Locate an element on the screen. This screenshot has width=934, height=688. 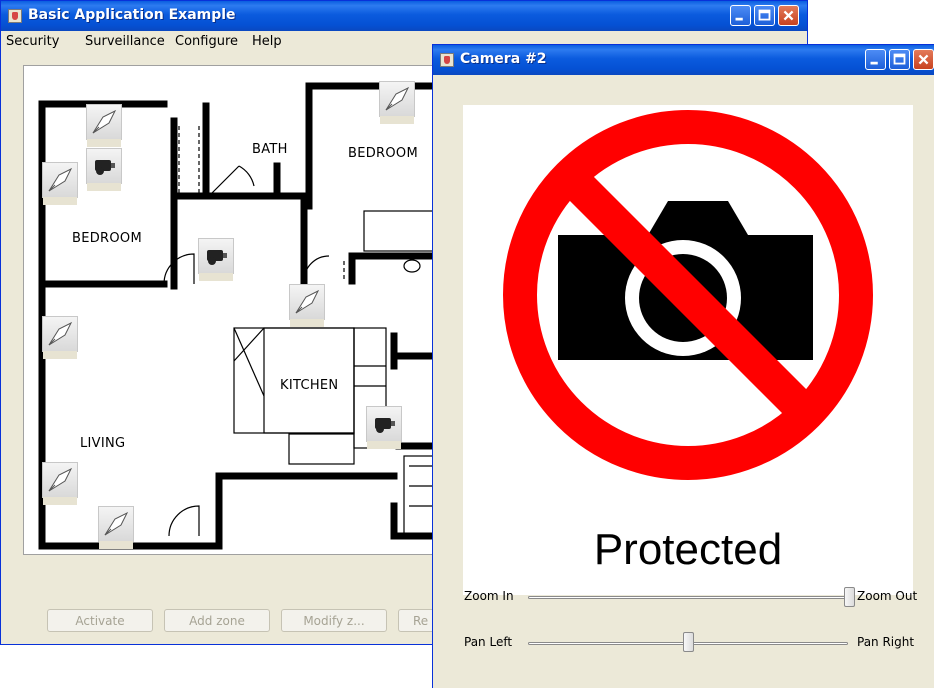
pan-left-label: Pan Left is located at coordinates (488, 642).